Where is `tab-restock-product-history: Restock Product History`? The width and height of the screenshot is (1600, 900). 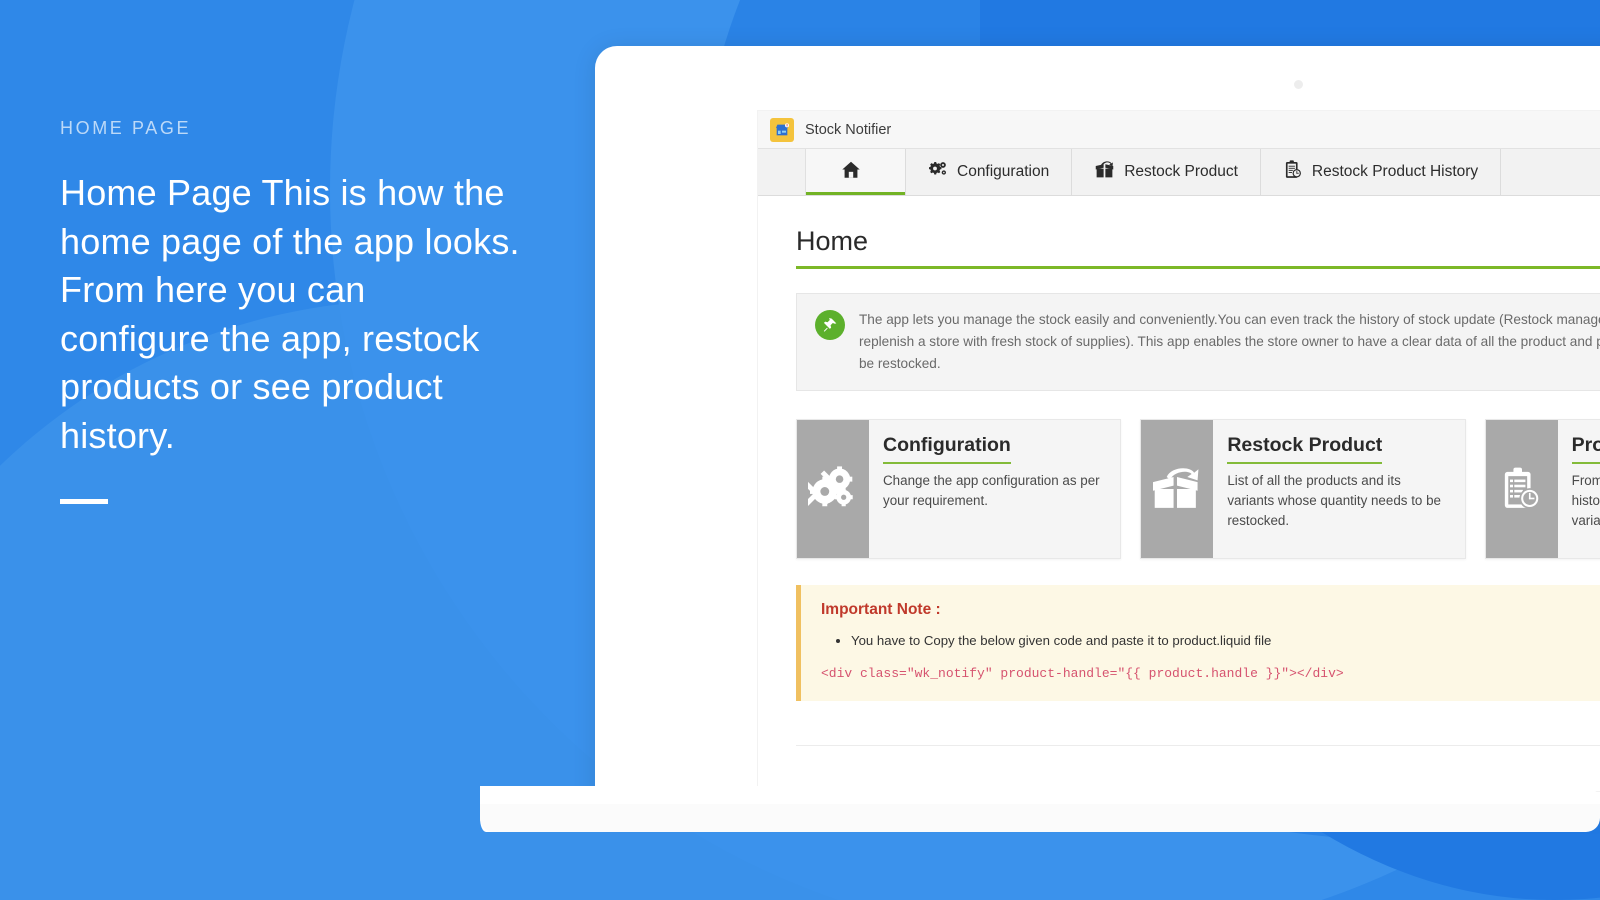
tab-restock-product-history: Restock Product History is located at coordinates (1381, 172).